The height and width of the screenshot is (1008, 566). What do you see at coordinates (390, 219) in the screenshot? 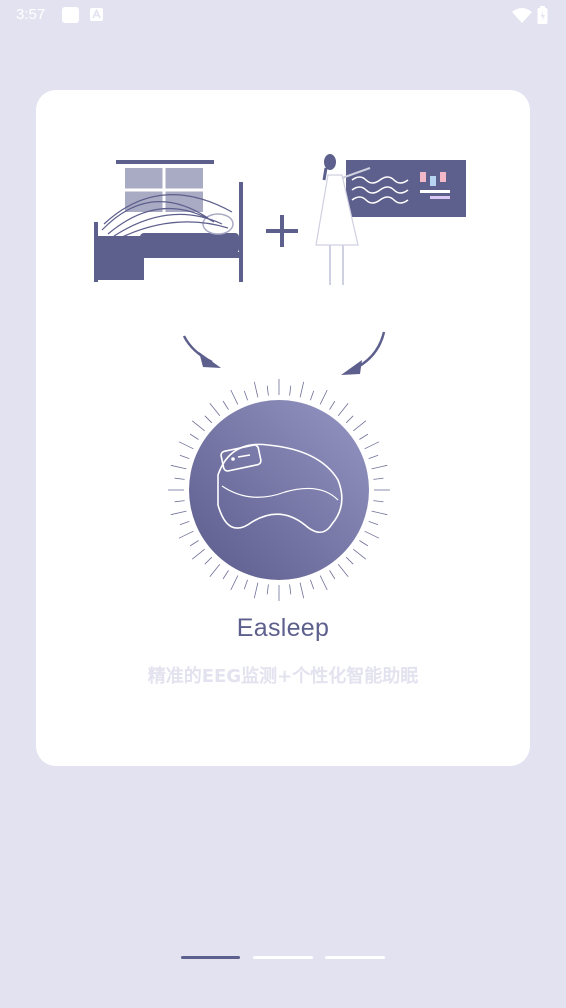
I see `doctor-analysis-icon` at bounding box center [390, 219].